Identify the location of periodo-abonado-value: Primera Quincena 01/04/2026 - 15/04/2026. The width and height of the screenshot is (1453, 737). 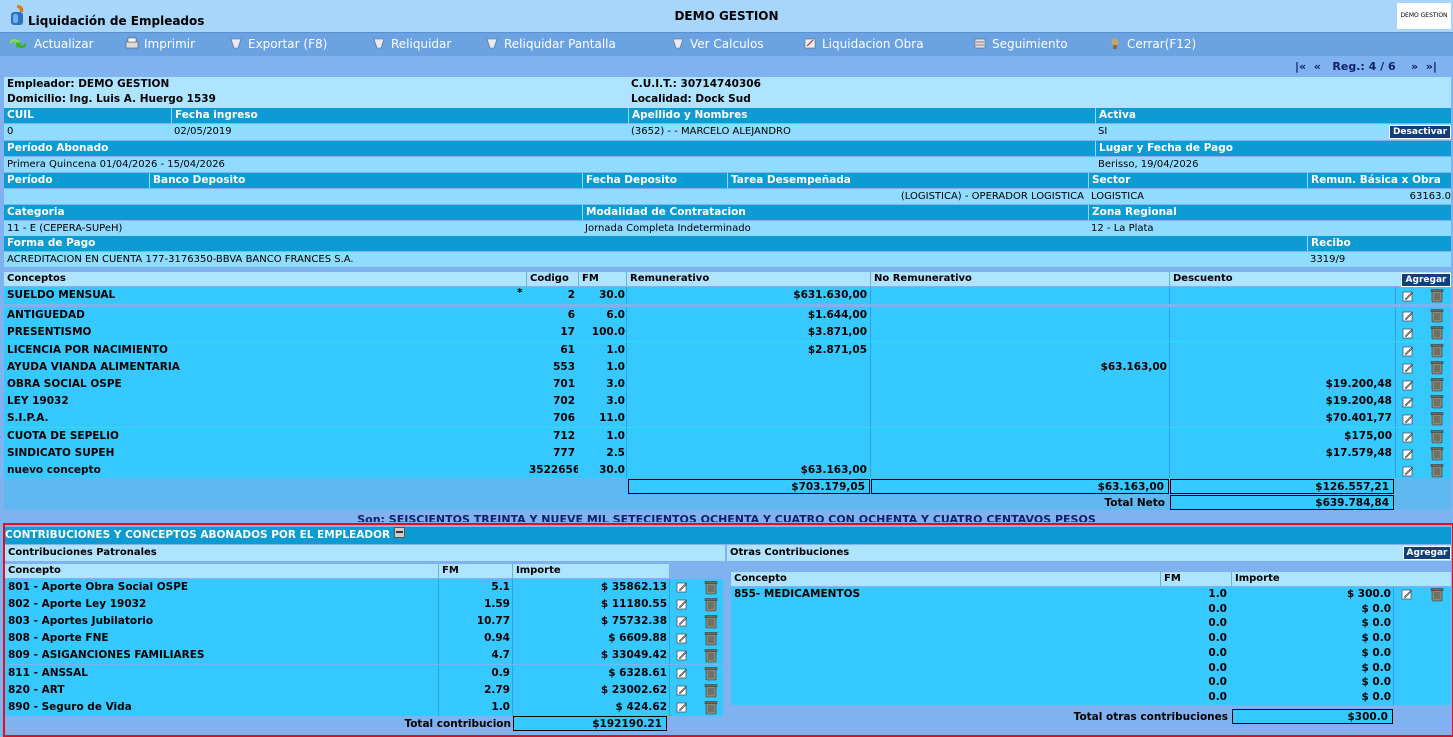
(116, 164).